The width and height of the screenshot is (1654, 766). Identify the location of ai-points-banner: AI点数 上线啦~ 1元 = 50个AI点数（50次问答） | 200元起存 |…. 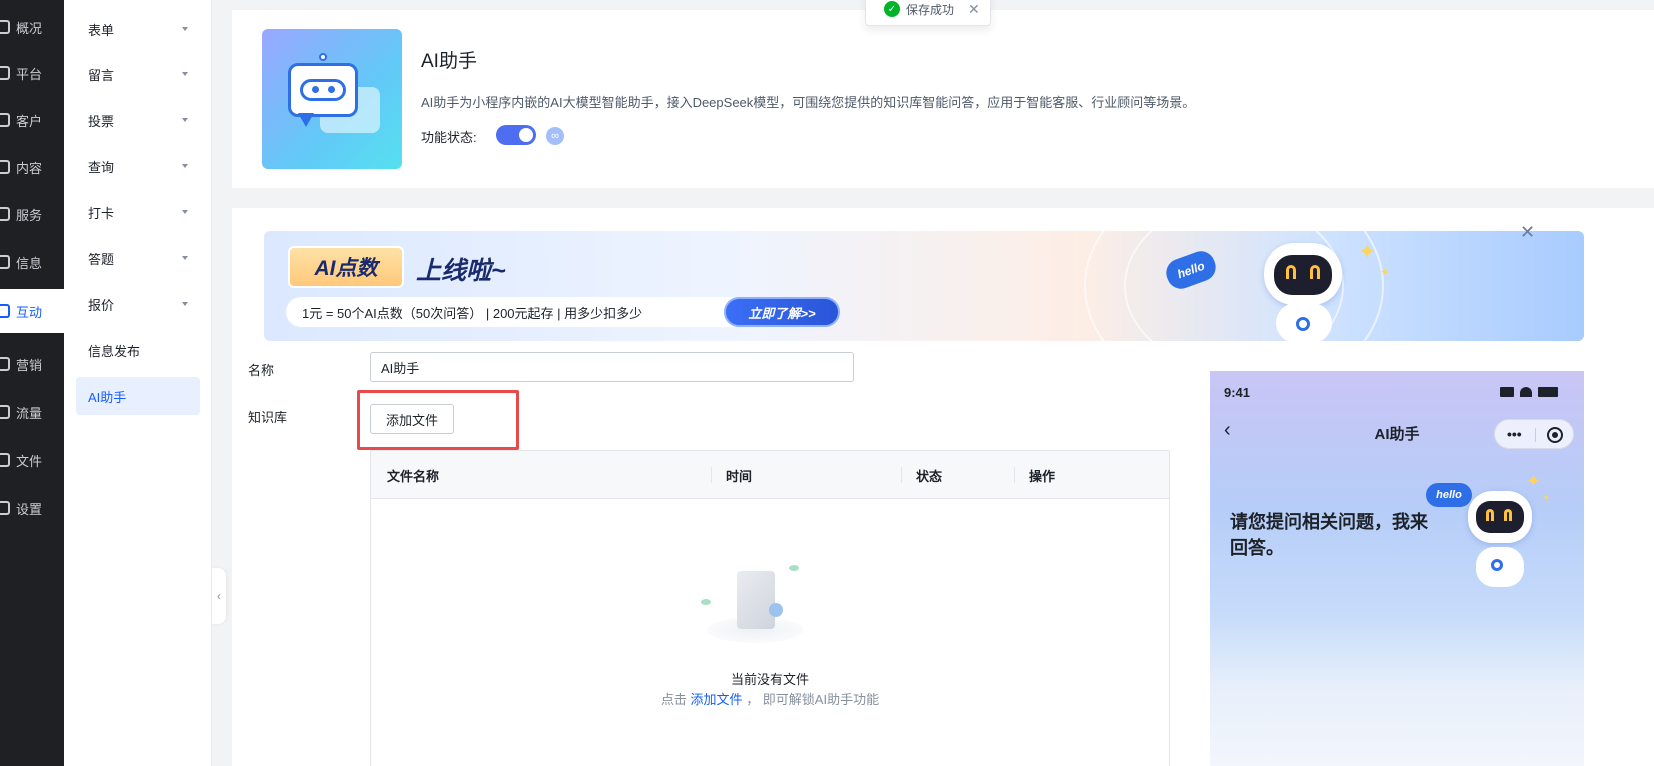
(924, 286).